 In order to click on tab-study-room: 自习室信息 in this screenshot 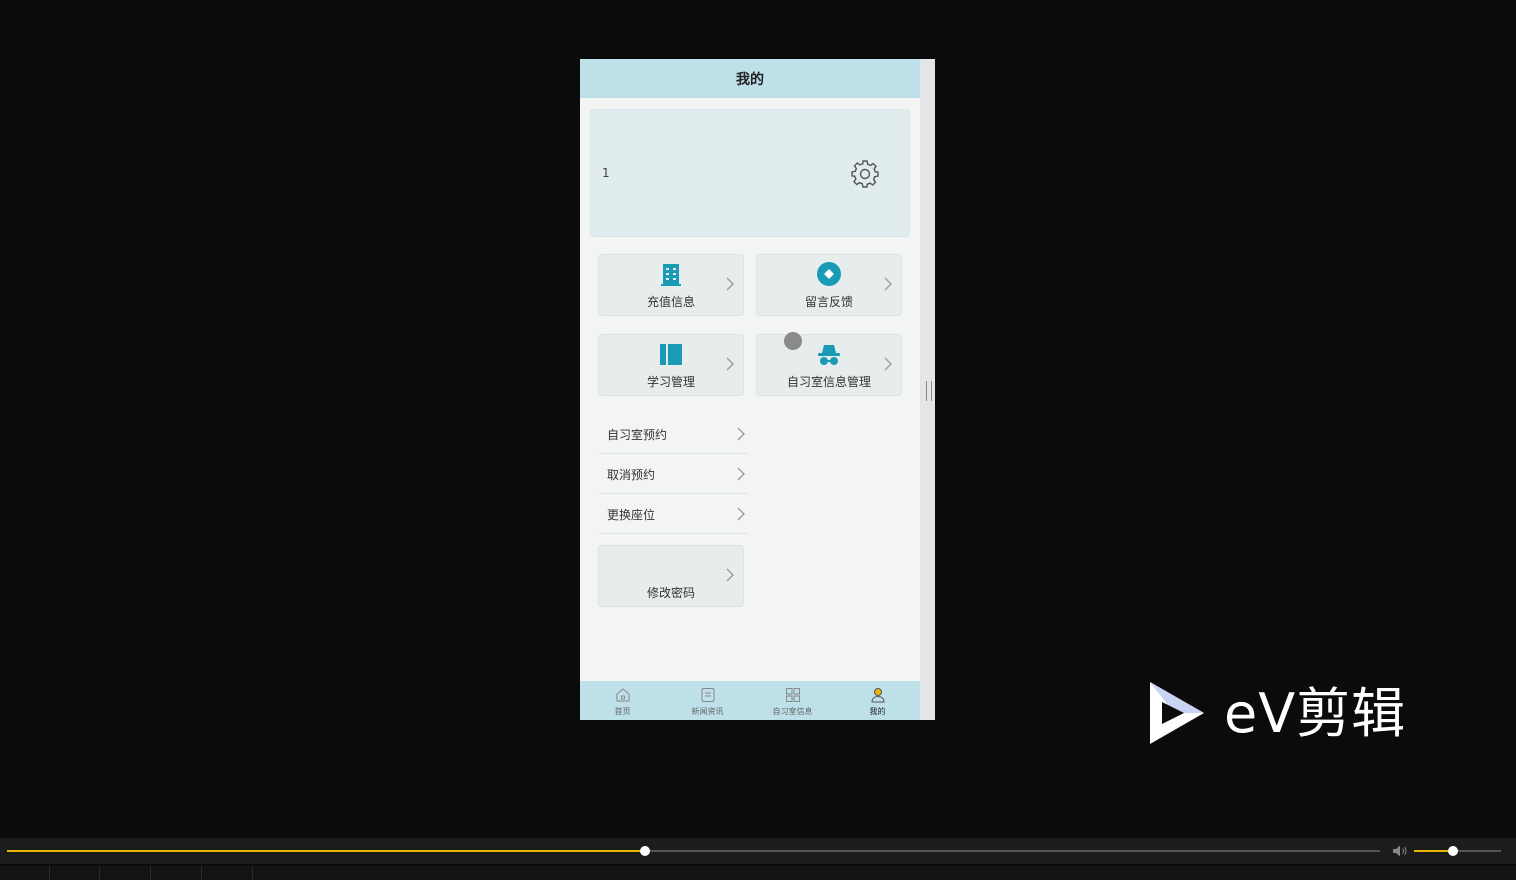, I will do `click(792, 700)`.